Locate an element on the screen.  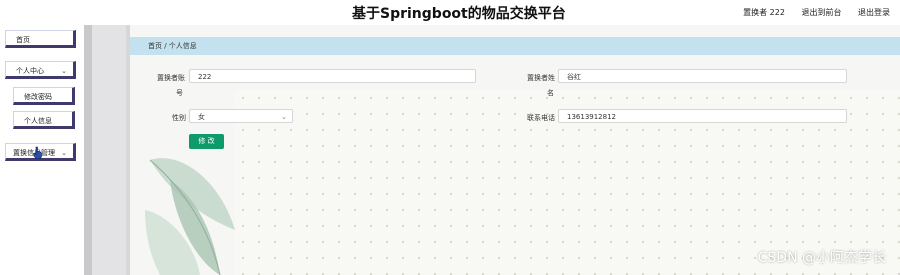
sidebar-item-personal-info: 个人信息 is located at coordinates (44, 120).